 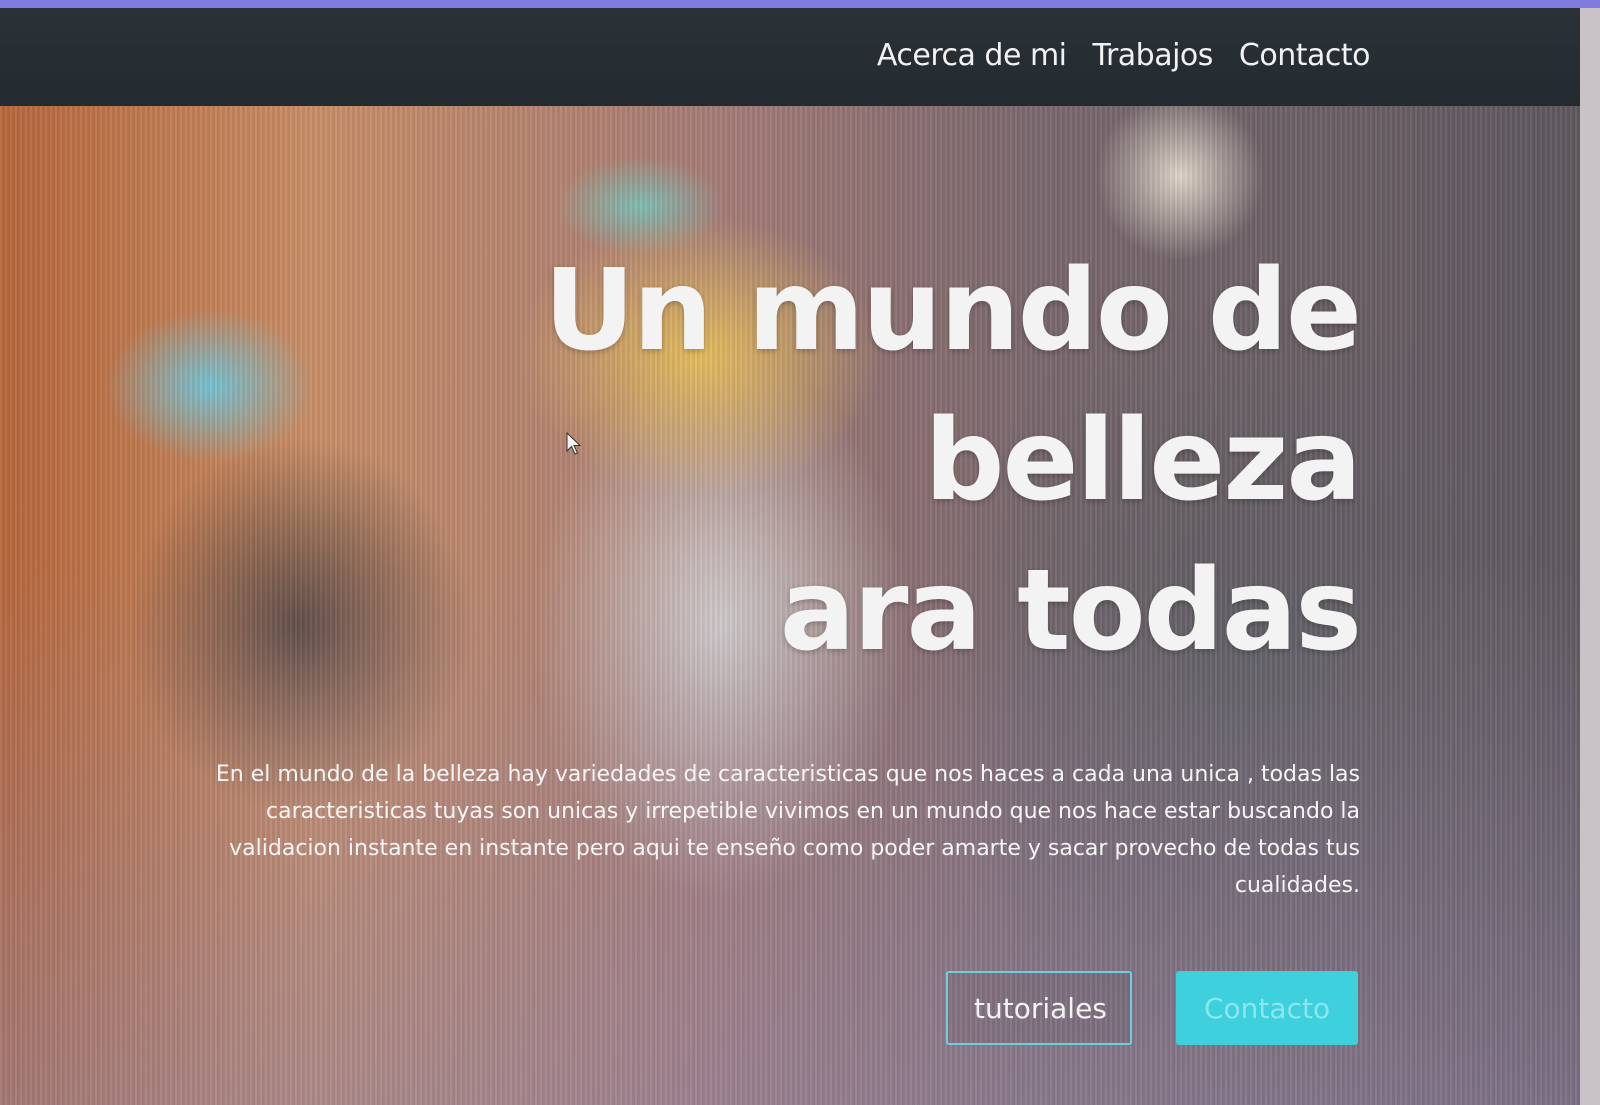 I want to click on hero-title-line-2: belleza, so click(x=1143, y=461).